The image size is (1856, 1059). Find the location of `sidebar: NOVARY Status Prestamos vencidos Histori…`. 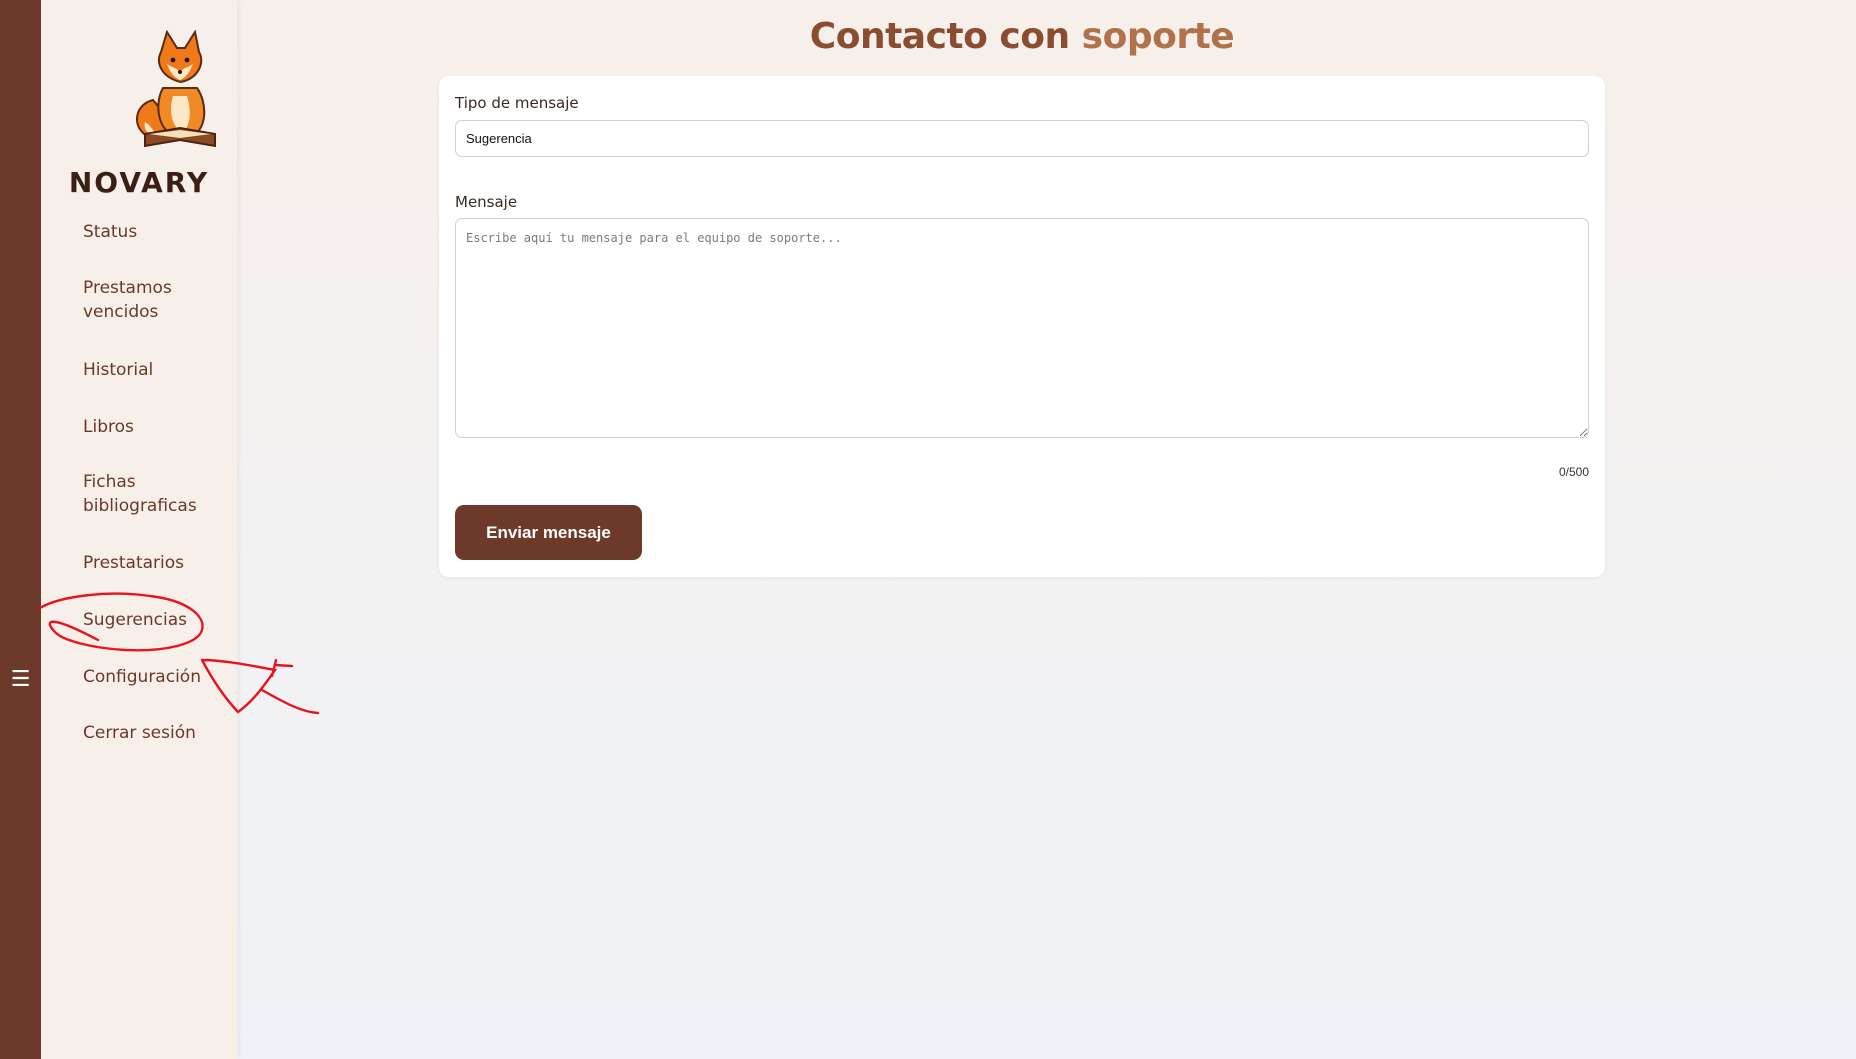

sidebar: NOVARY Status Prestamos vencidos Histori… is located at coordinates (139, 529).